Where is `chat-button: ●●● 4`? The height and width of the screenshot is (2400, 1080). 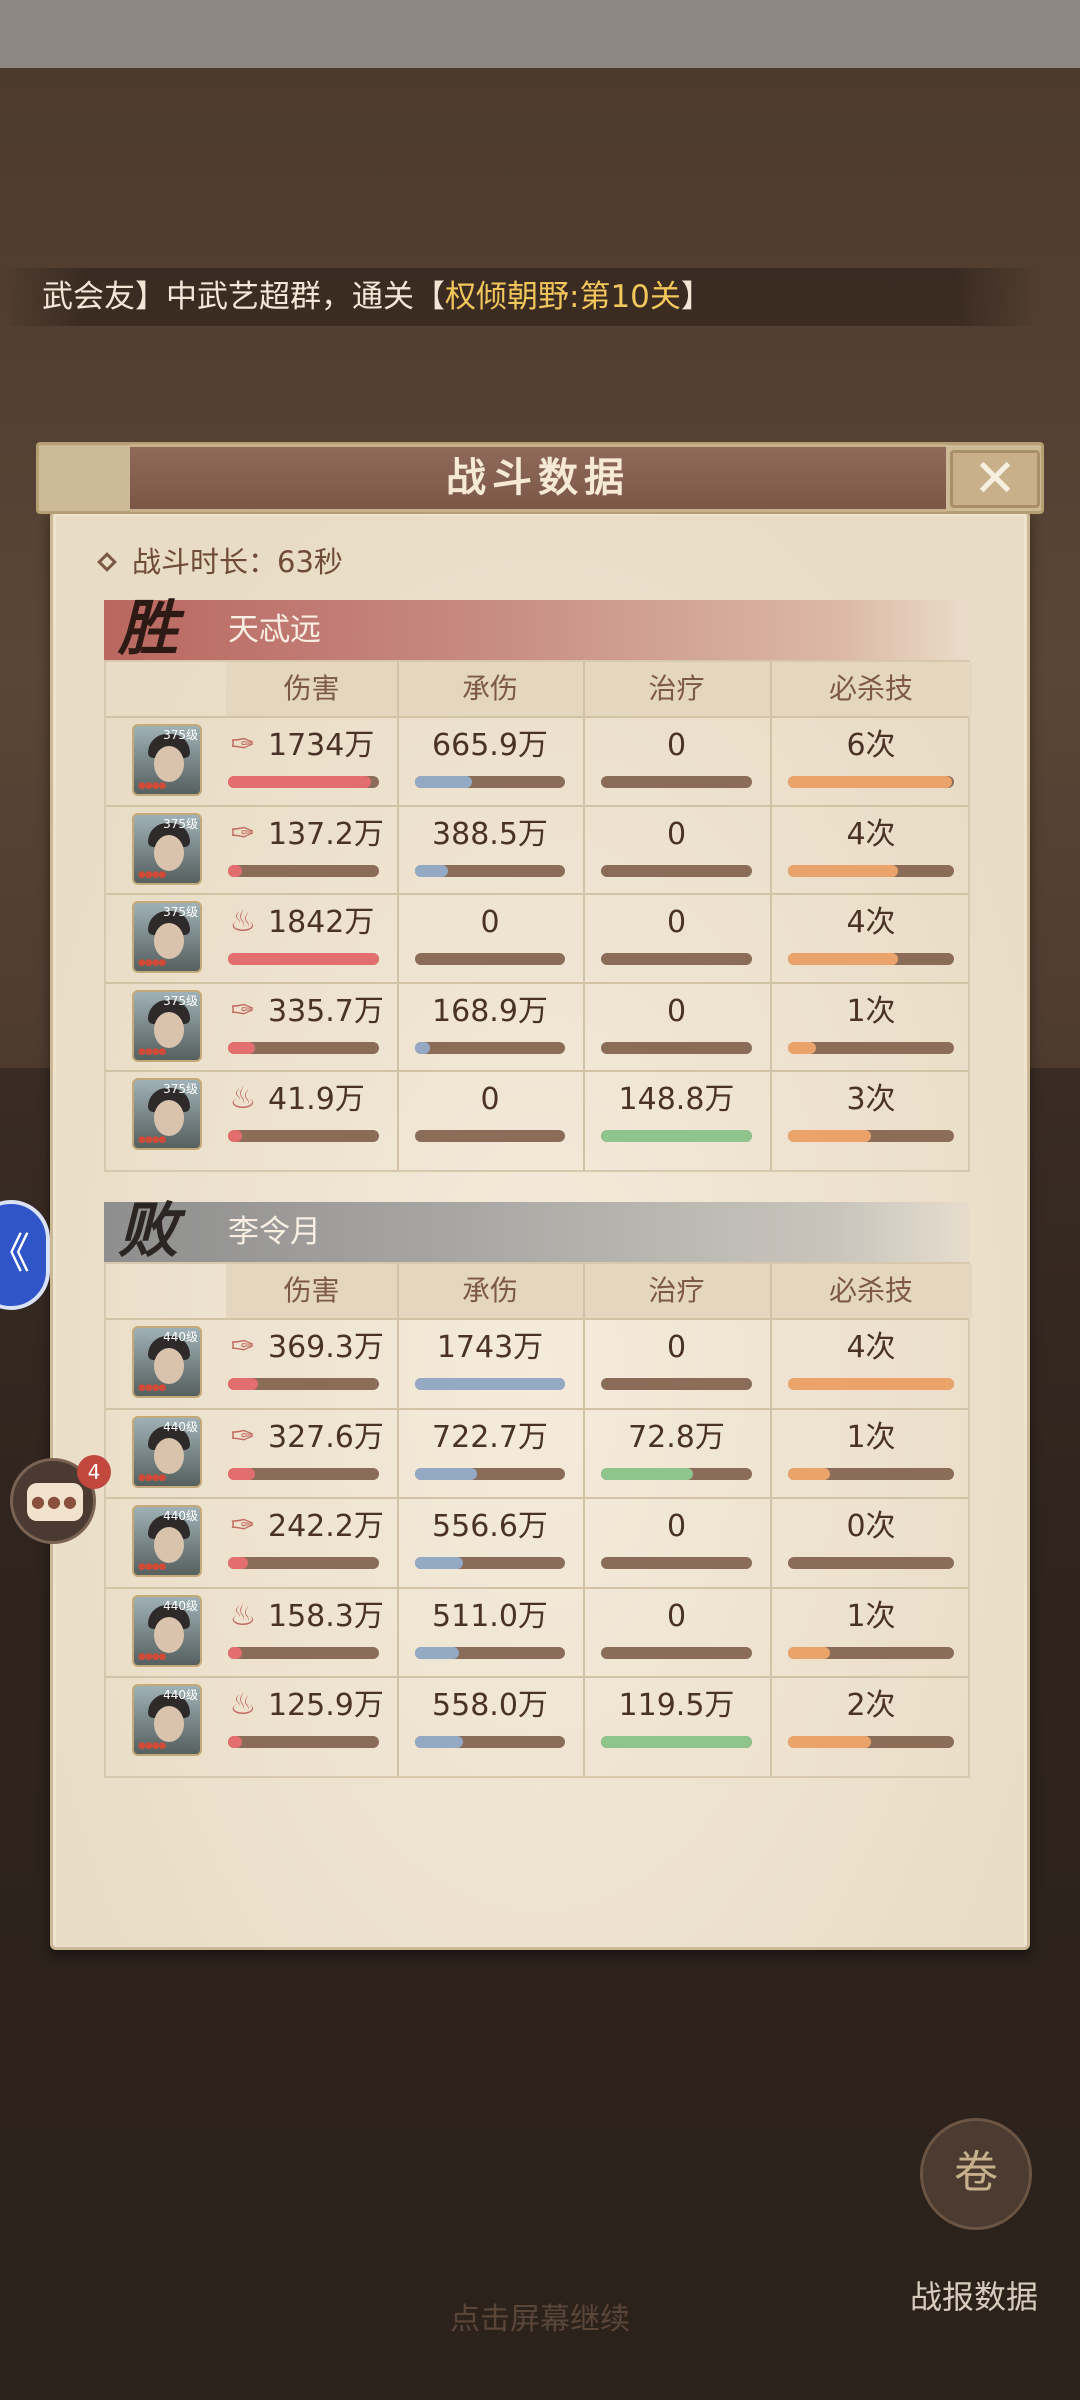
chat-button: ●●● 4 is located at coordinates (60, 1499).